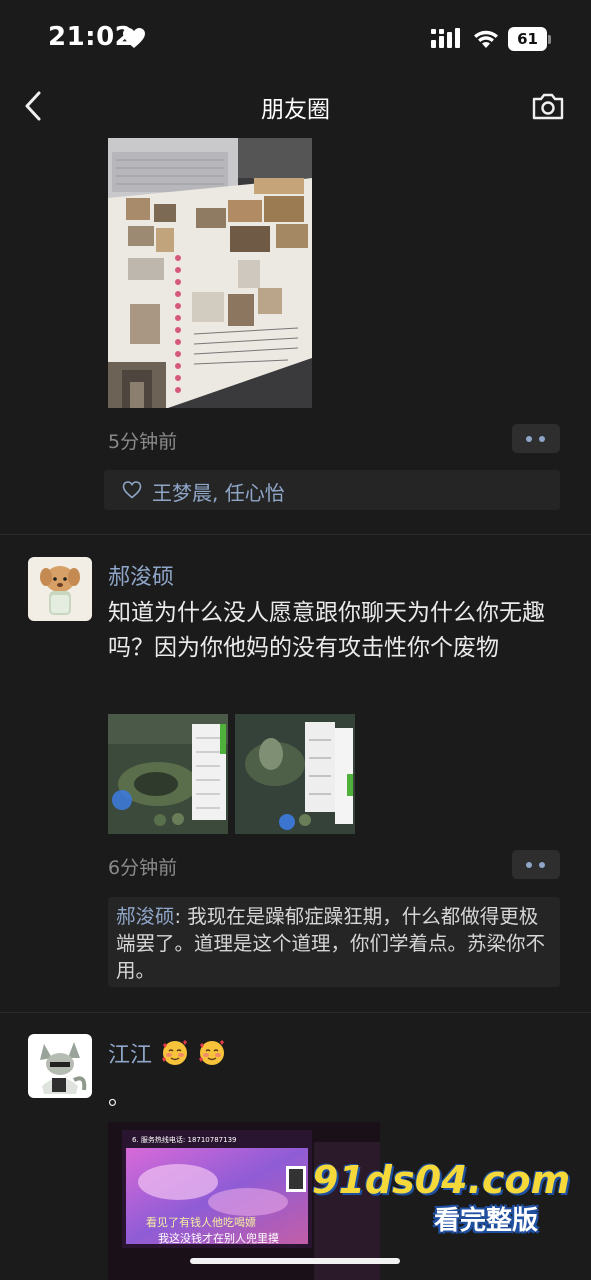 The width and height of the screenshot is (591, 1280). What do you see at coordinates (184, 1139) in the screenshot?
I see `video-top-text: 6. 服务热线电话: 18710787139` at bounding box center [184, 1139].